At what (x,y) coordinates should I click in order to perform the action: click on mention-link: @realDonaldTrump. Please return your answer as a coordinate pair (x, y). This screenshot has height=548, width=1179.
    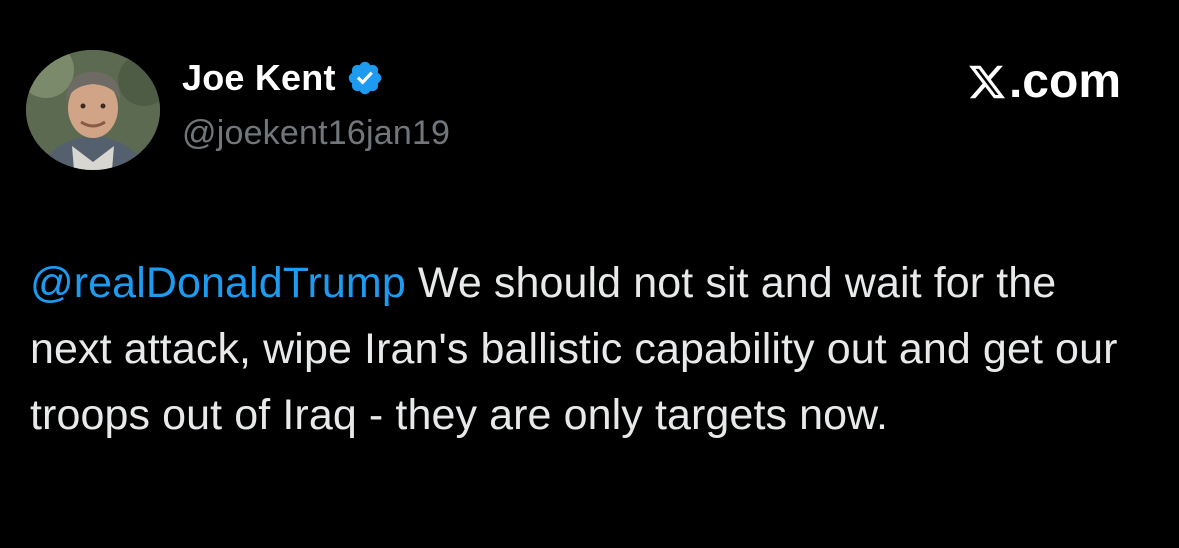
    Looking at the image, I should click on (218, 283).